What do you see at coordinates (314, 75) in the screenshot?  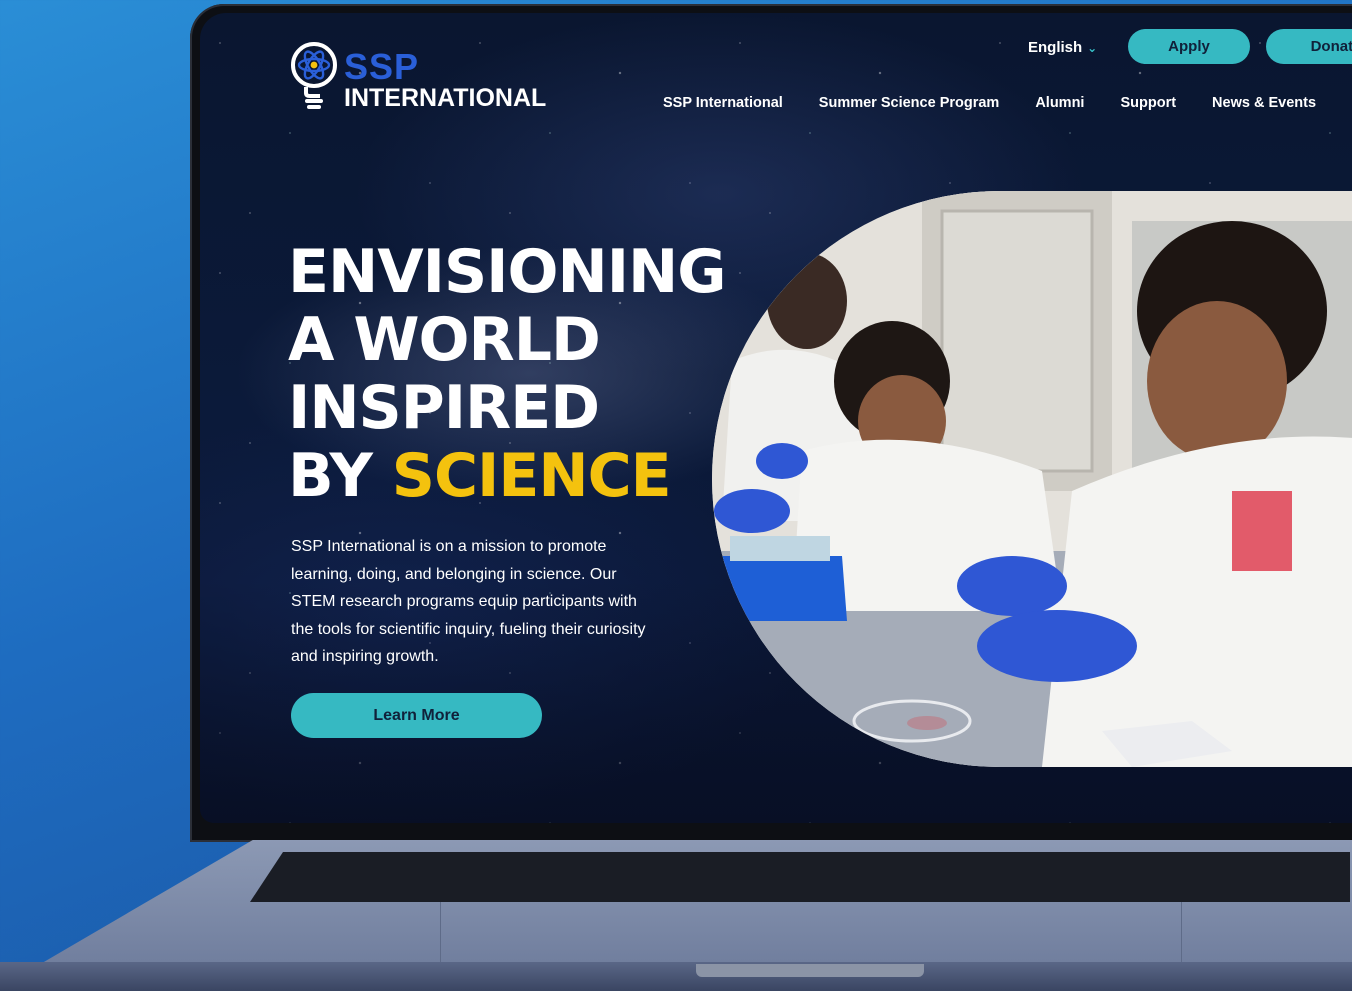 I see `atom-bulb-icon` at bounding box center [314, 75].